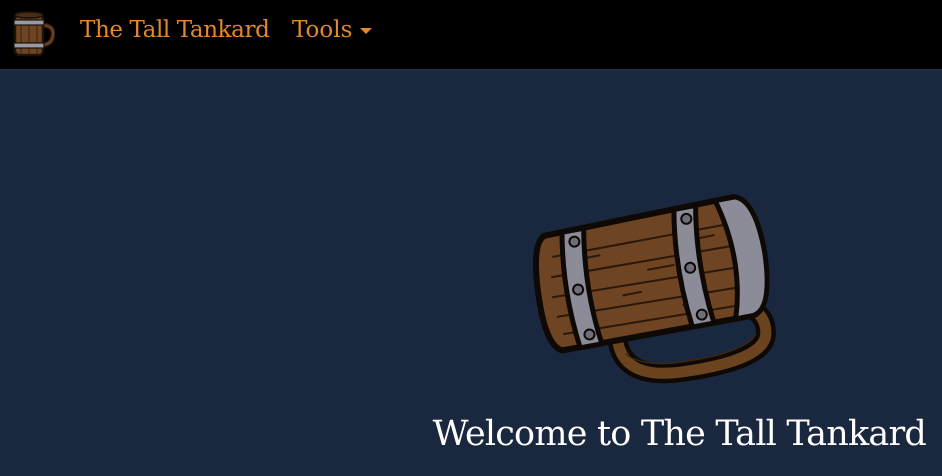  I want to click on tools-dropdown-label: Tools, so click(322, 30).